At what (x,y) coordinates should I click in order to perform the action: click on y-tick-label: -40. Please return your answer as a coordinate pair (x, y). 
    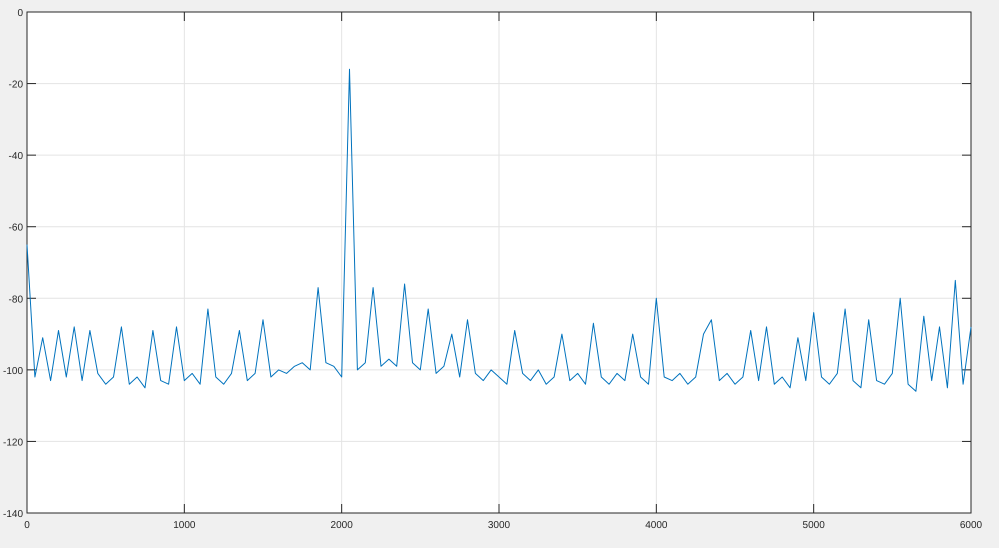
    Looking at the image, I should click on (15, 156).